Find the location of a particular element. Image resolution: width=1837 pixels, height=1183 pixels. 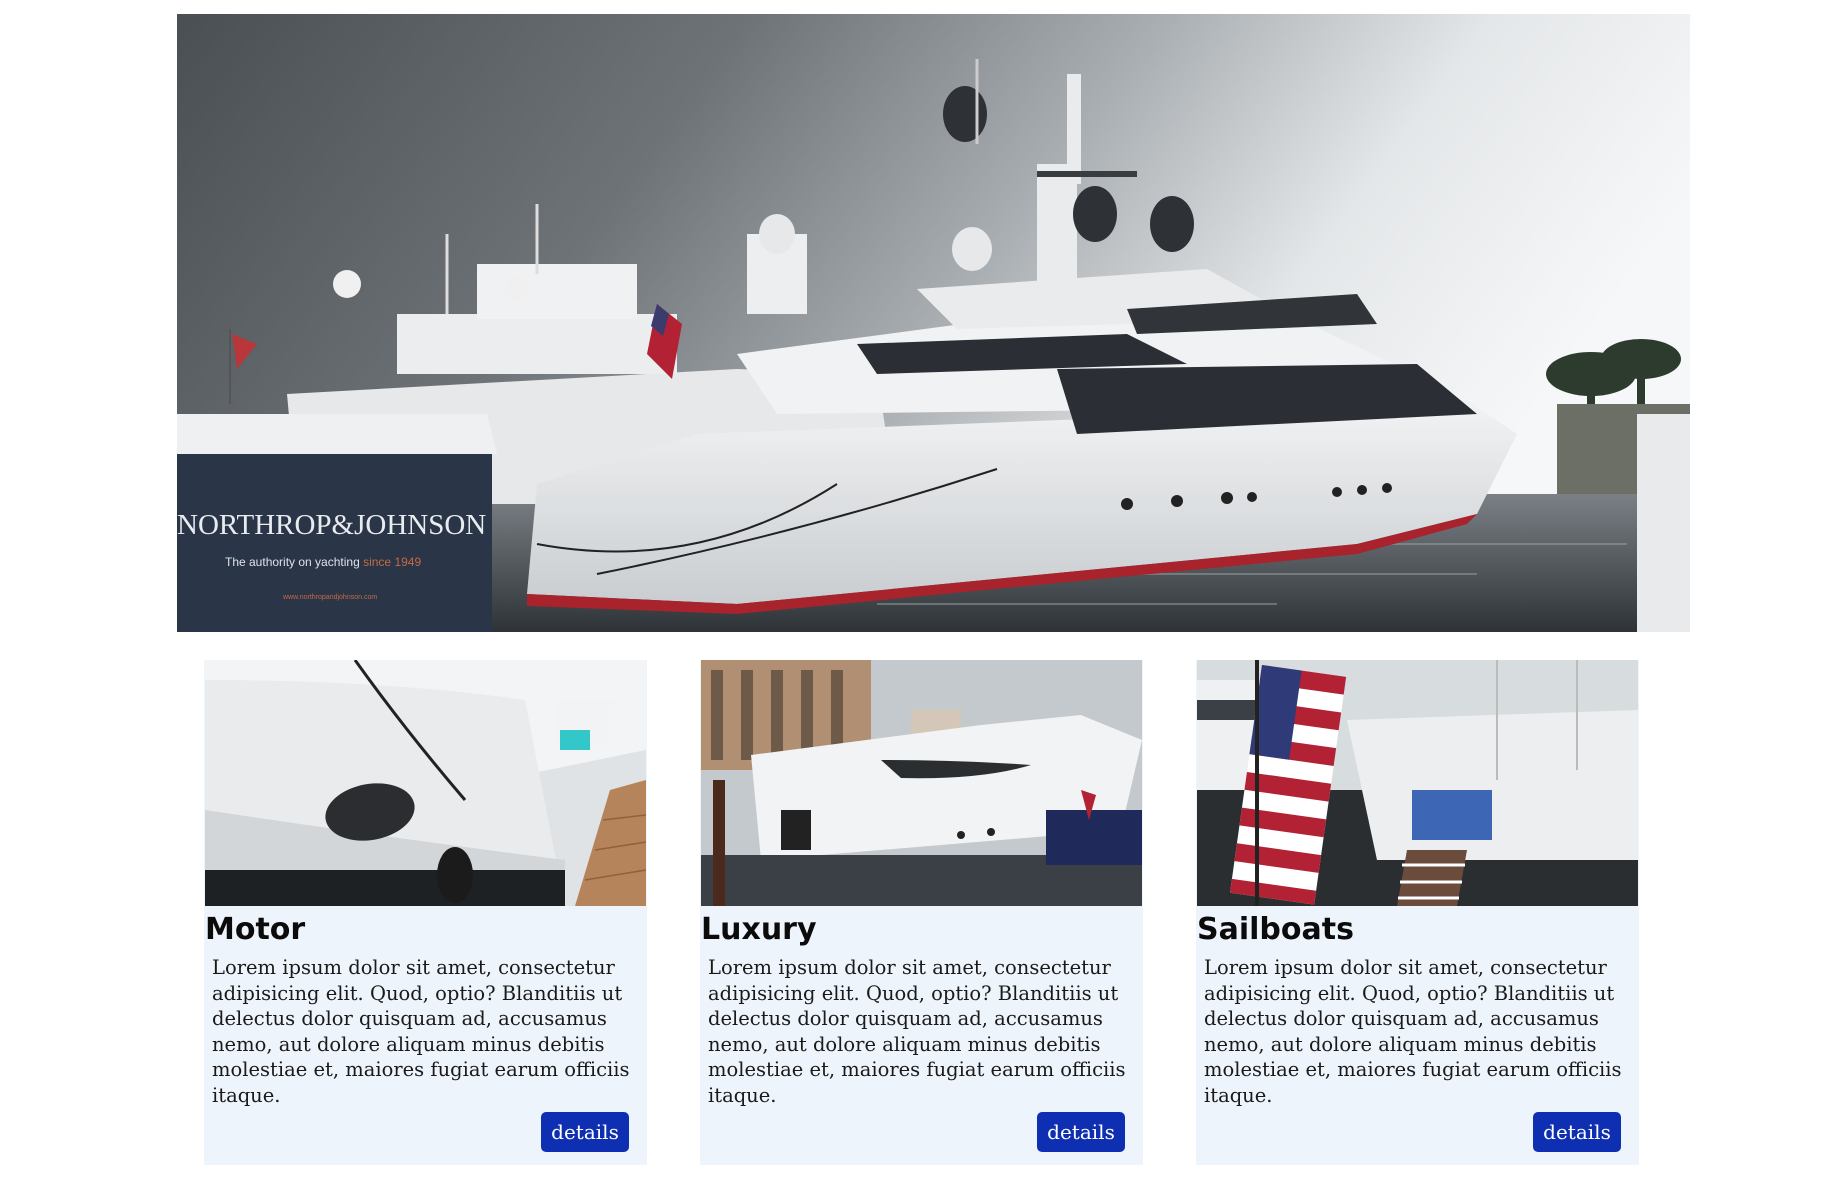

card-image-luxury is located at coordinates (921, 783).